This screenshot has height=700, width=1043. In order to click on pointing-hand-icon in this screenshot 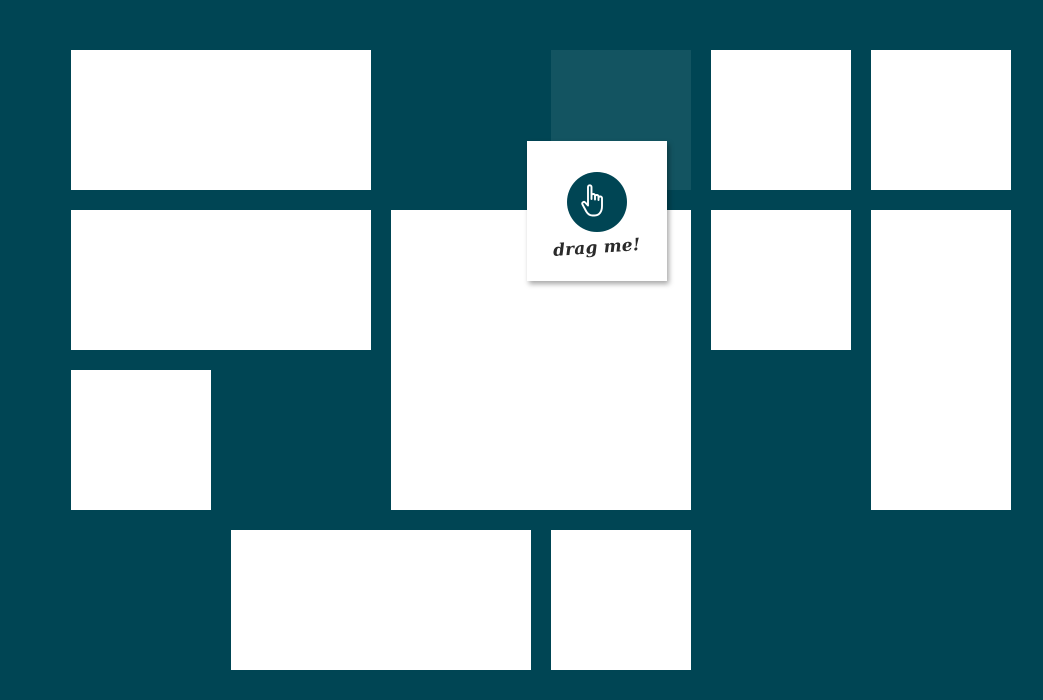, I will do `click(597, 202)`.